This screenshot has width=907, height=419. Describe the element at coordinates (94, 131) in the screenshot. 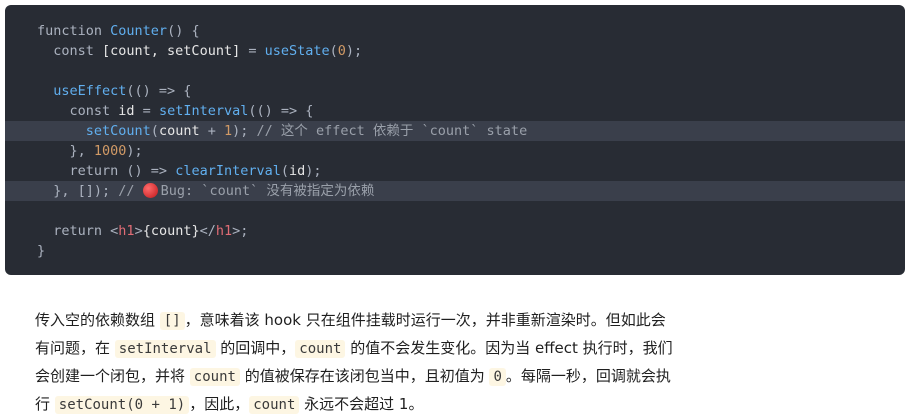

I see `code-token: setCount` at that location.